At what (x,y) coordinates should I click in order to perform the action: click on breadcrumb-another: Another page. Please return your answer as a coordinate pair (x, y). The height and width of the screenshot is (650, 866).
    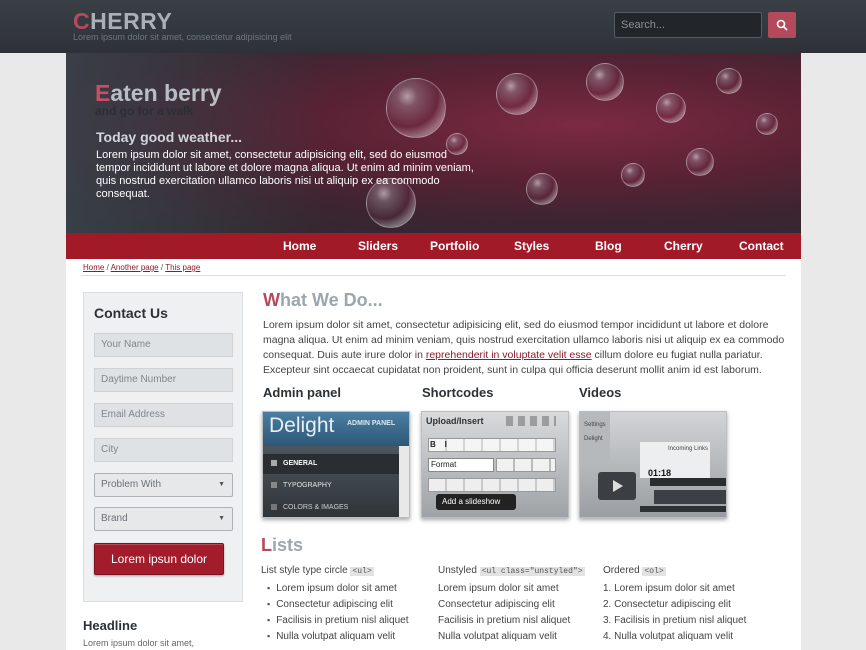
    Looking at the image, I should click on (135, 267).